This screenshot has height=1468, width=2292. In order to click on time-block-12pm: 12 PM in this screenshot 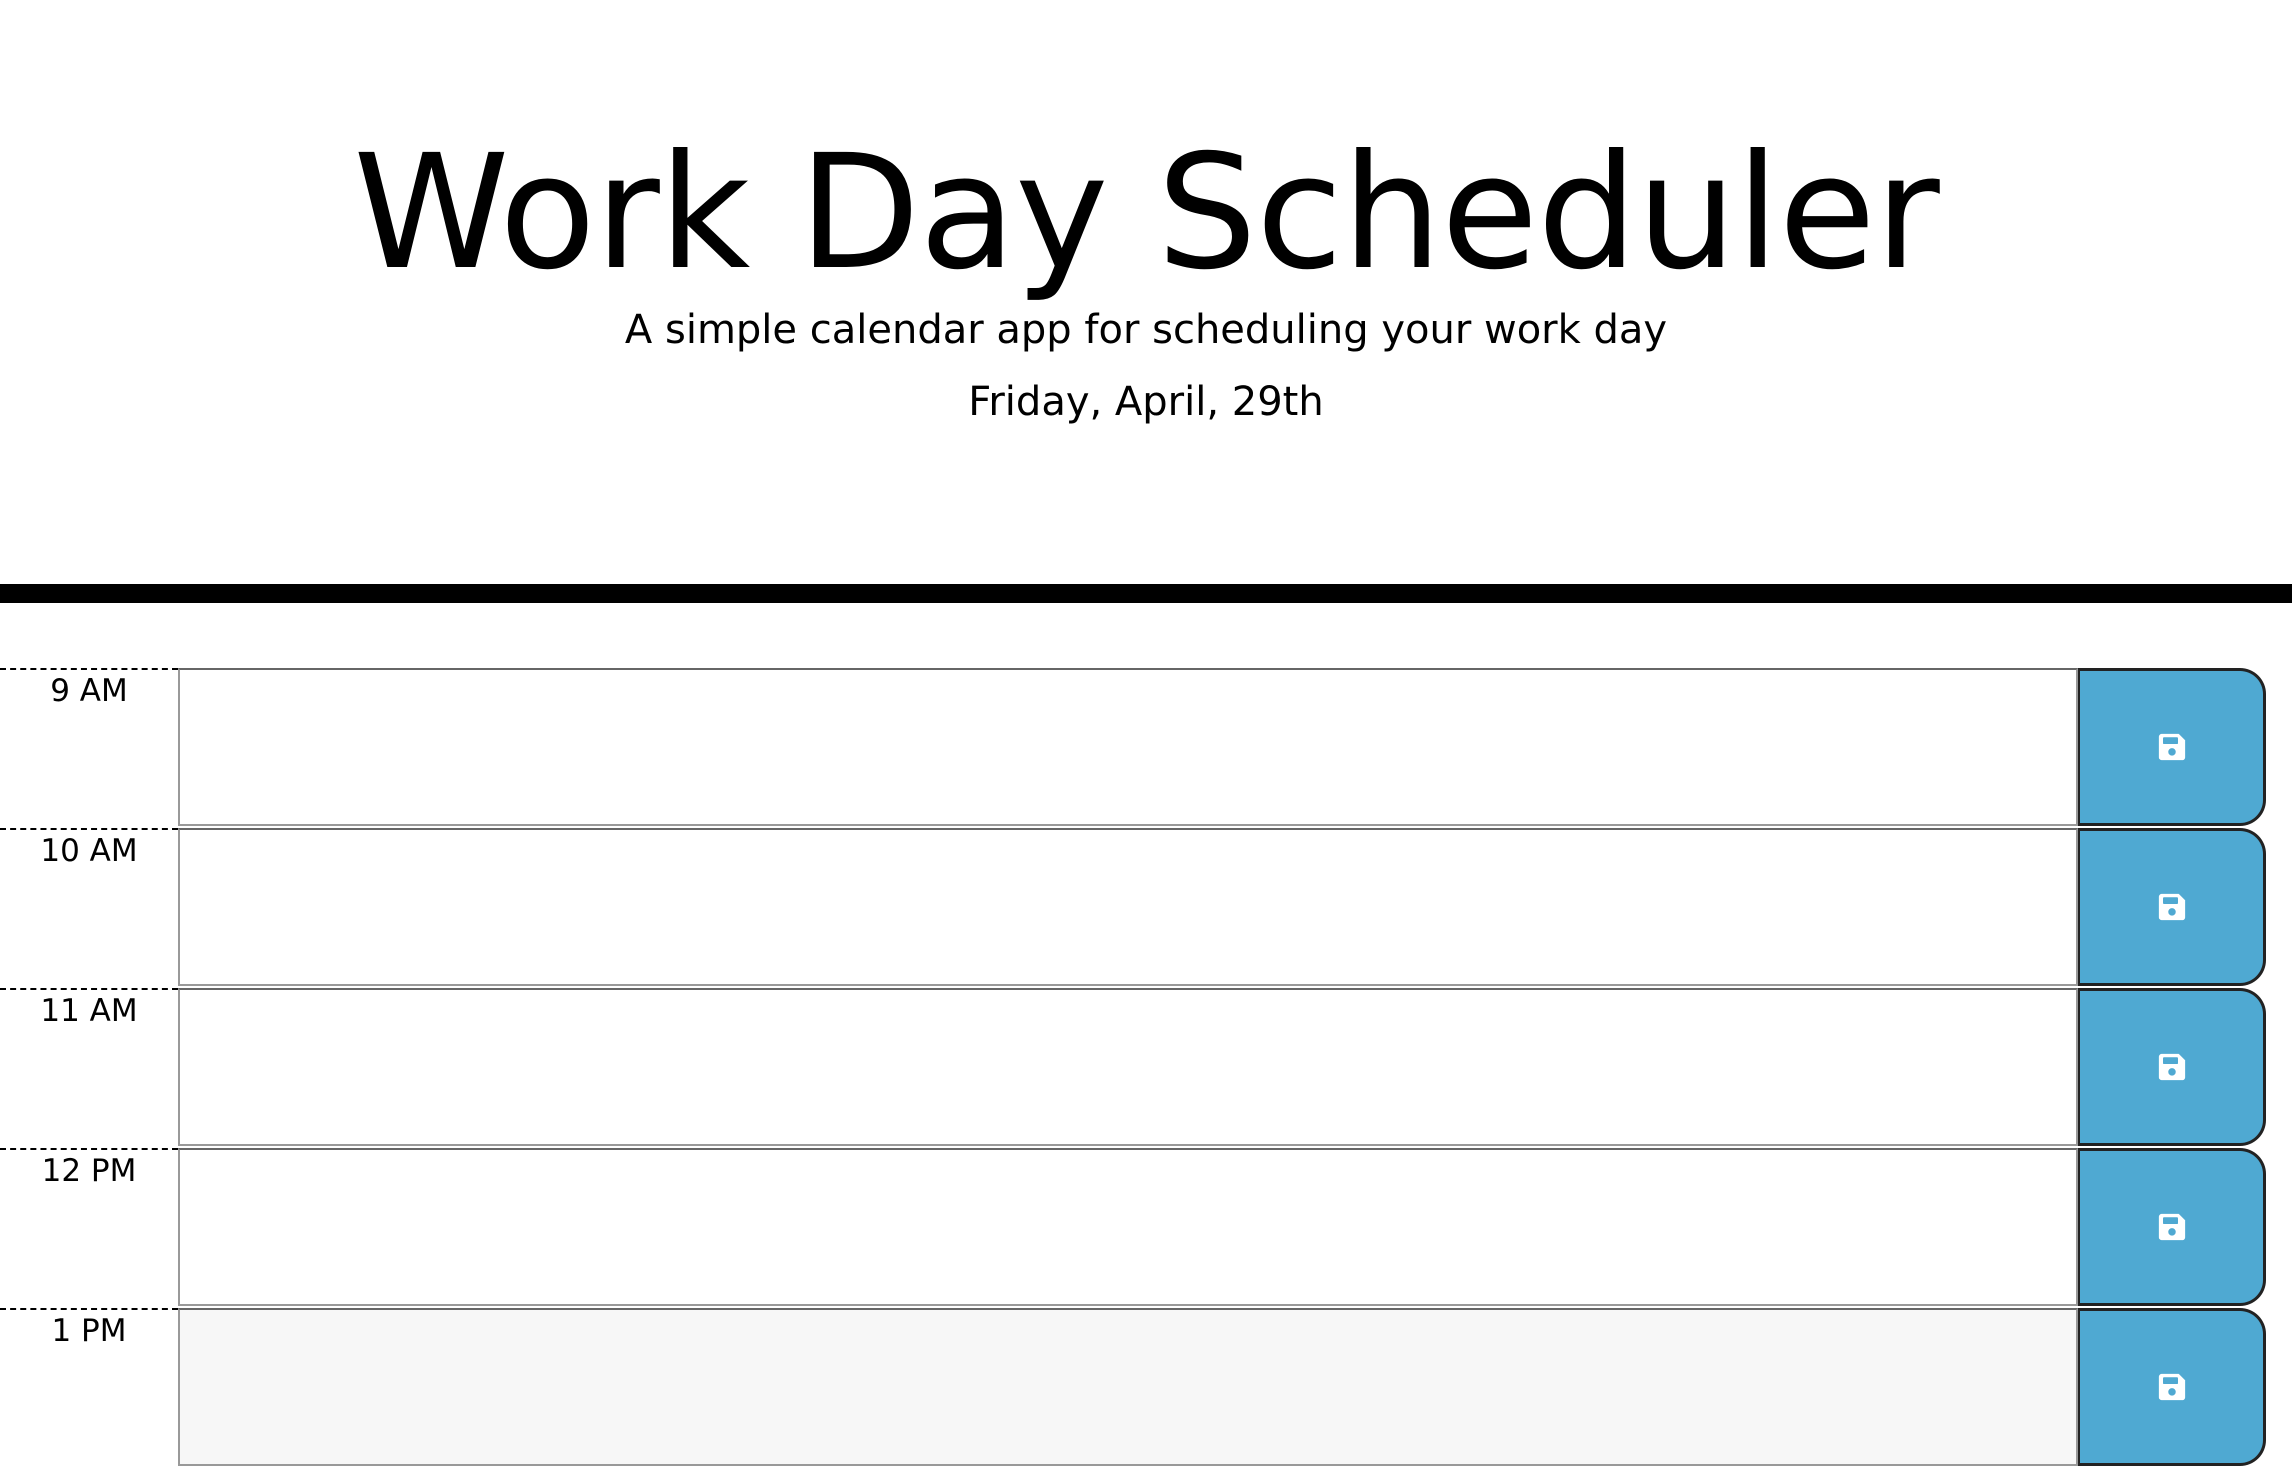, I will do `click(1146, 1228)`.